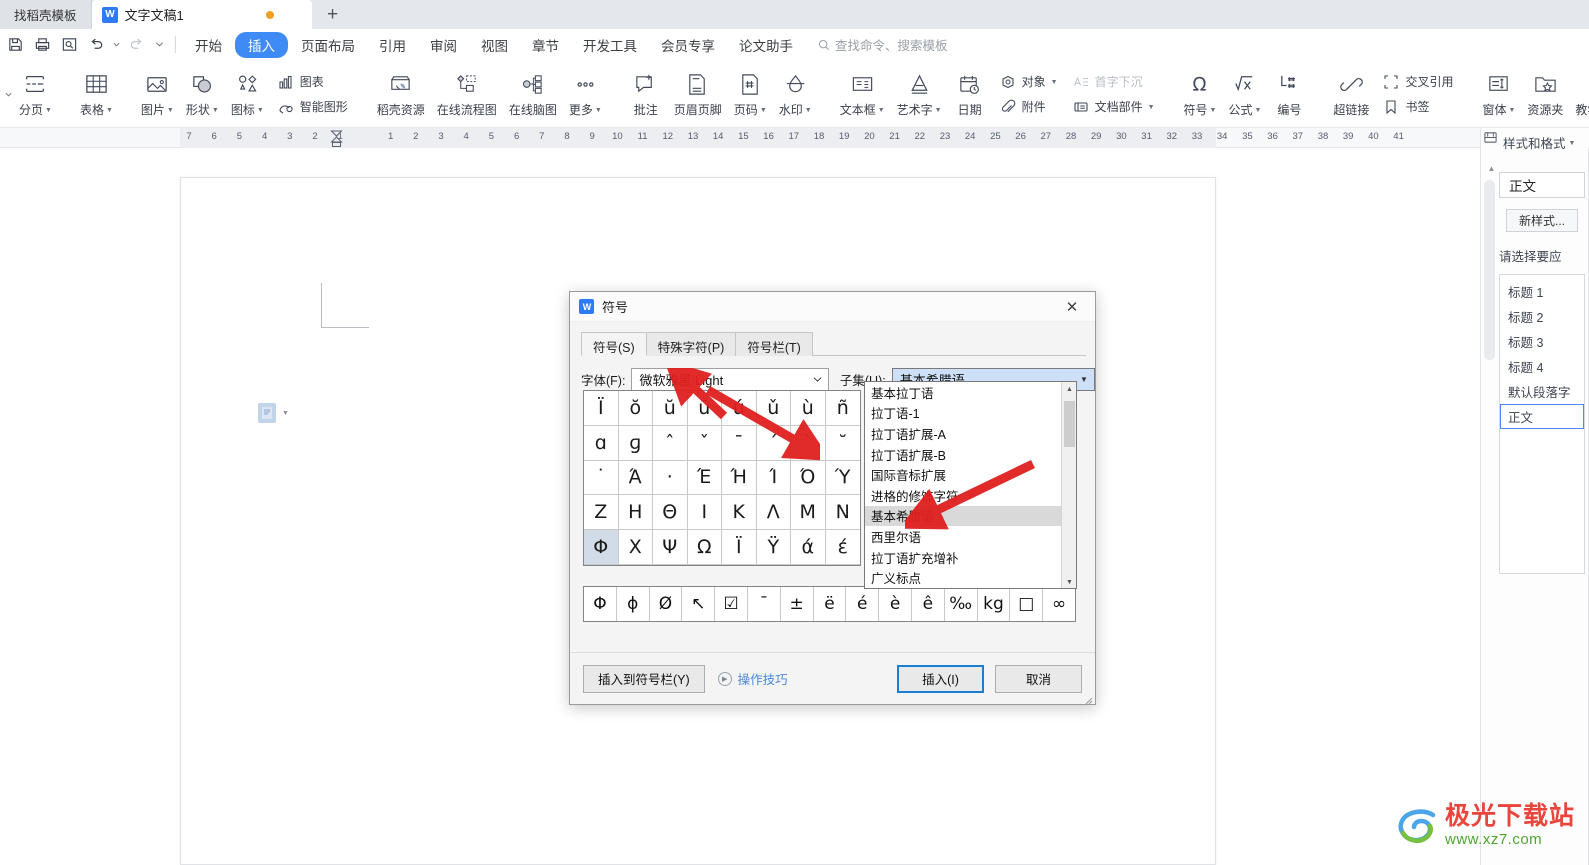 The image size is (1589, 865). I want to click on recent-symbol-cell: Φ, so click(600, 604).